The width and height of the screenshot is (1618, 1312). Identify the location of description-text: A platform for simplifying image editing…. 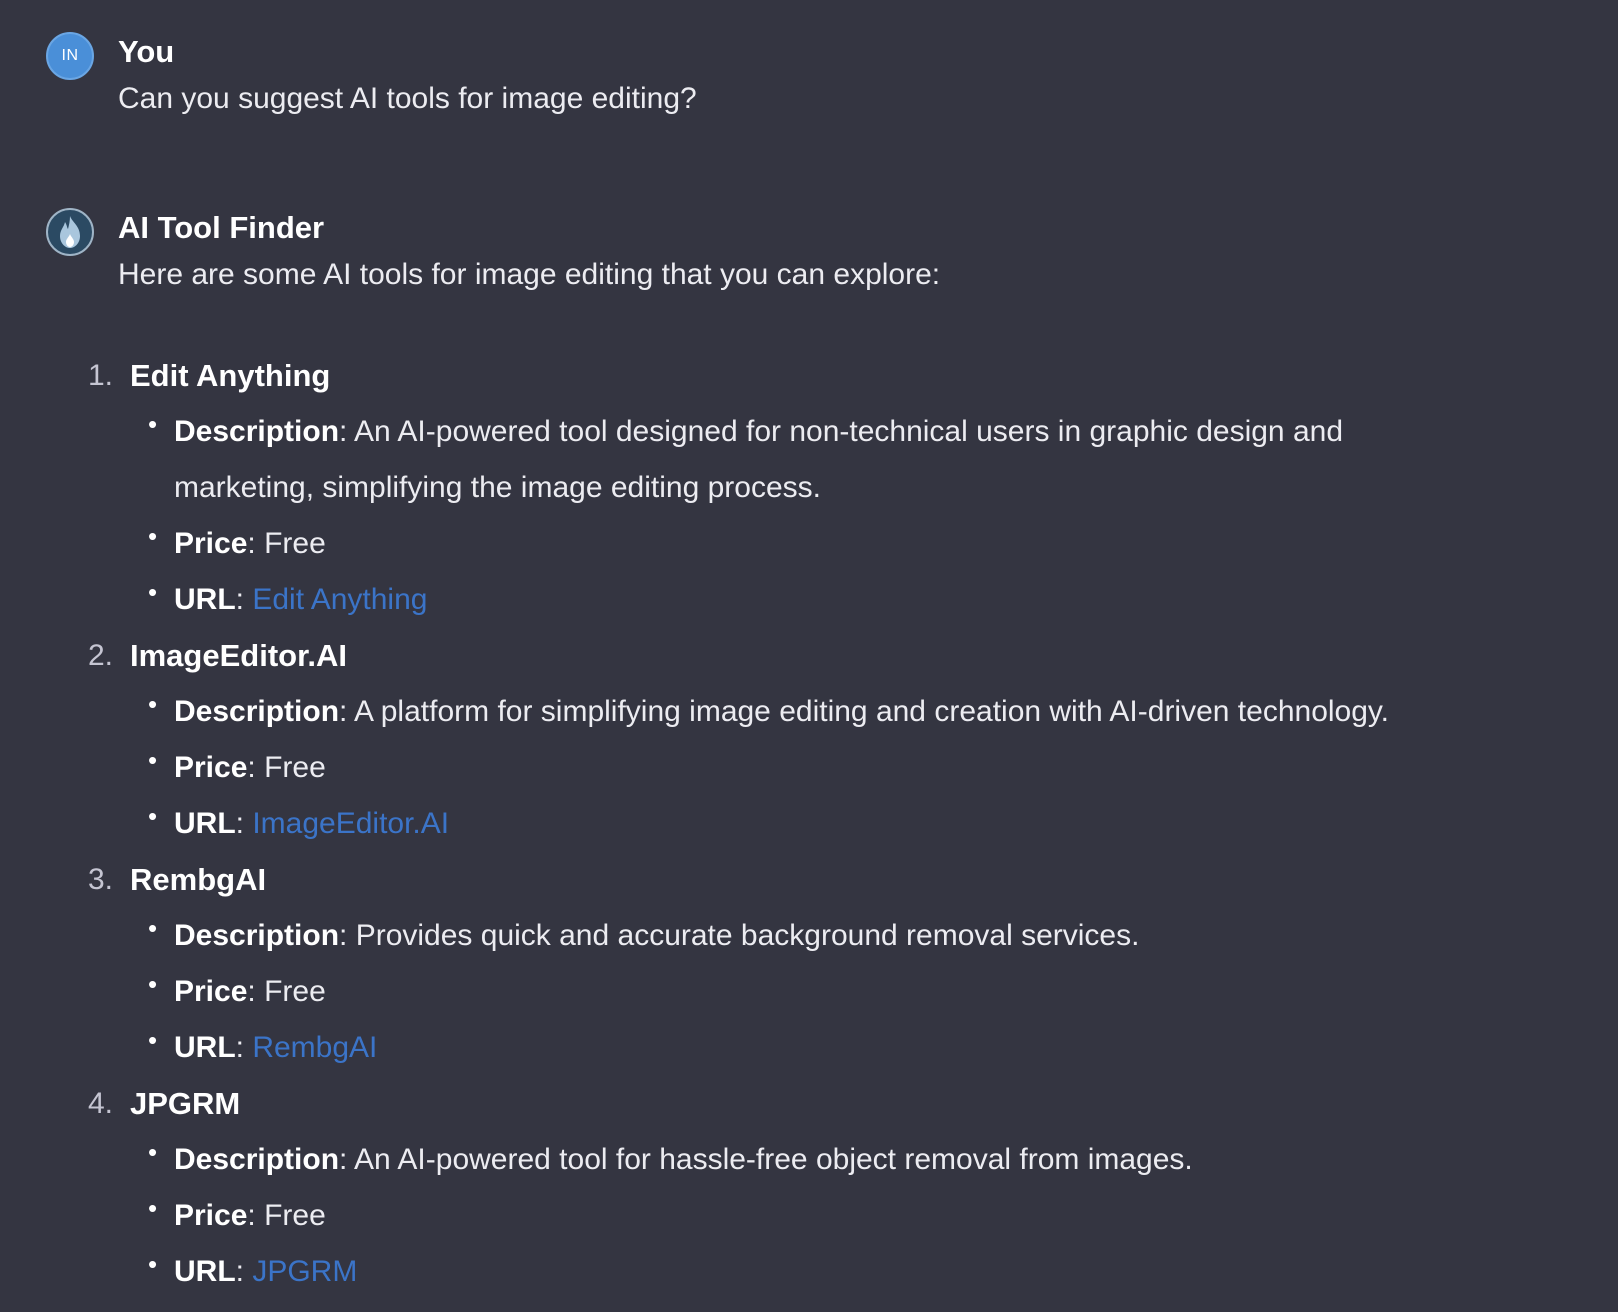
(872, 711).